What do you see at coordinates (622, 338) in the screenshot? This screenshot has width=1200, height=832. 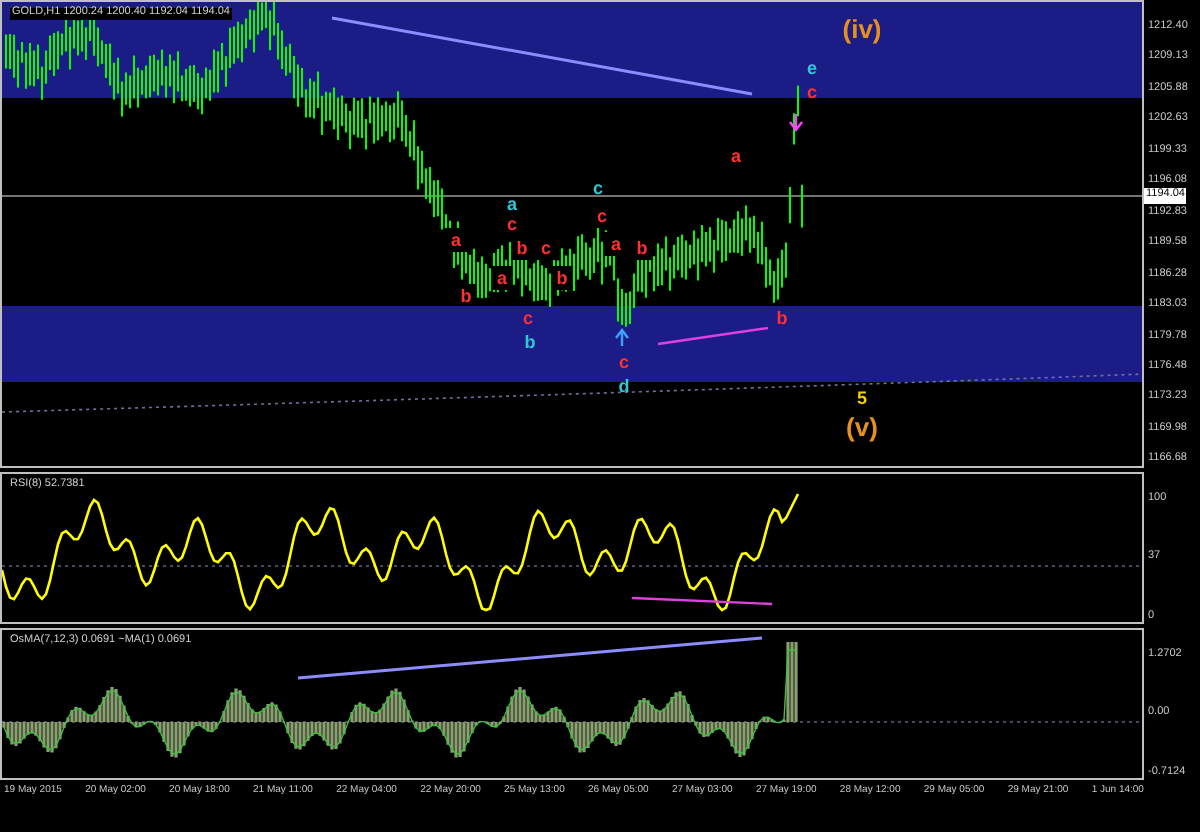 I see `arrow-up-icon` at bounding box center [622, 338].